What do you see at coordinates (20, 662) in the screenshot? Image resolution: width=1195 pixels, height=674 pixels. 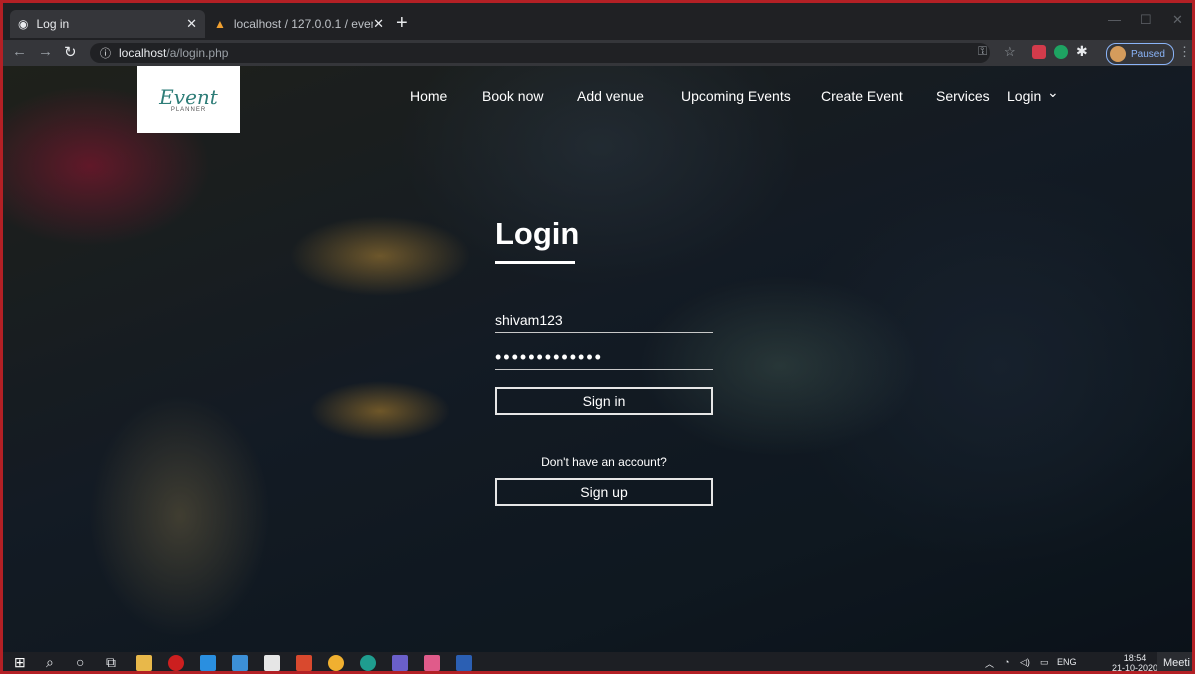 I see `windows-start-icon: ⊞` at bounding box center [20, 662].